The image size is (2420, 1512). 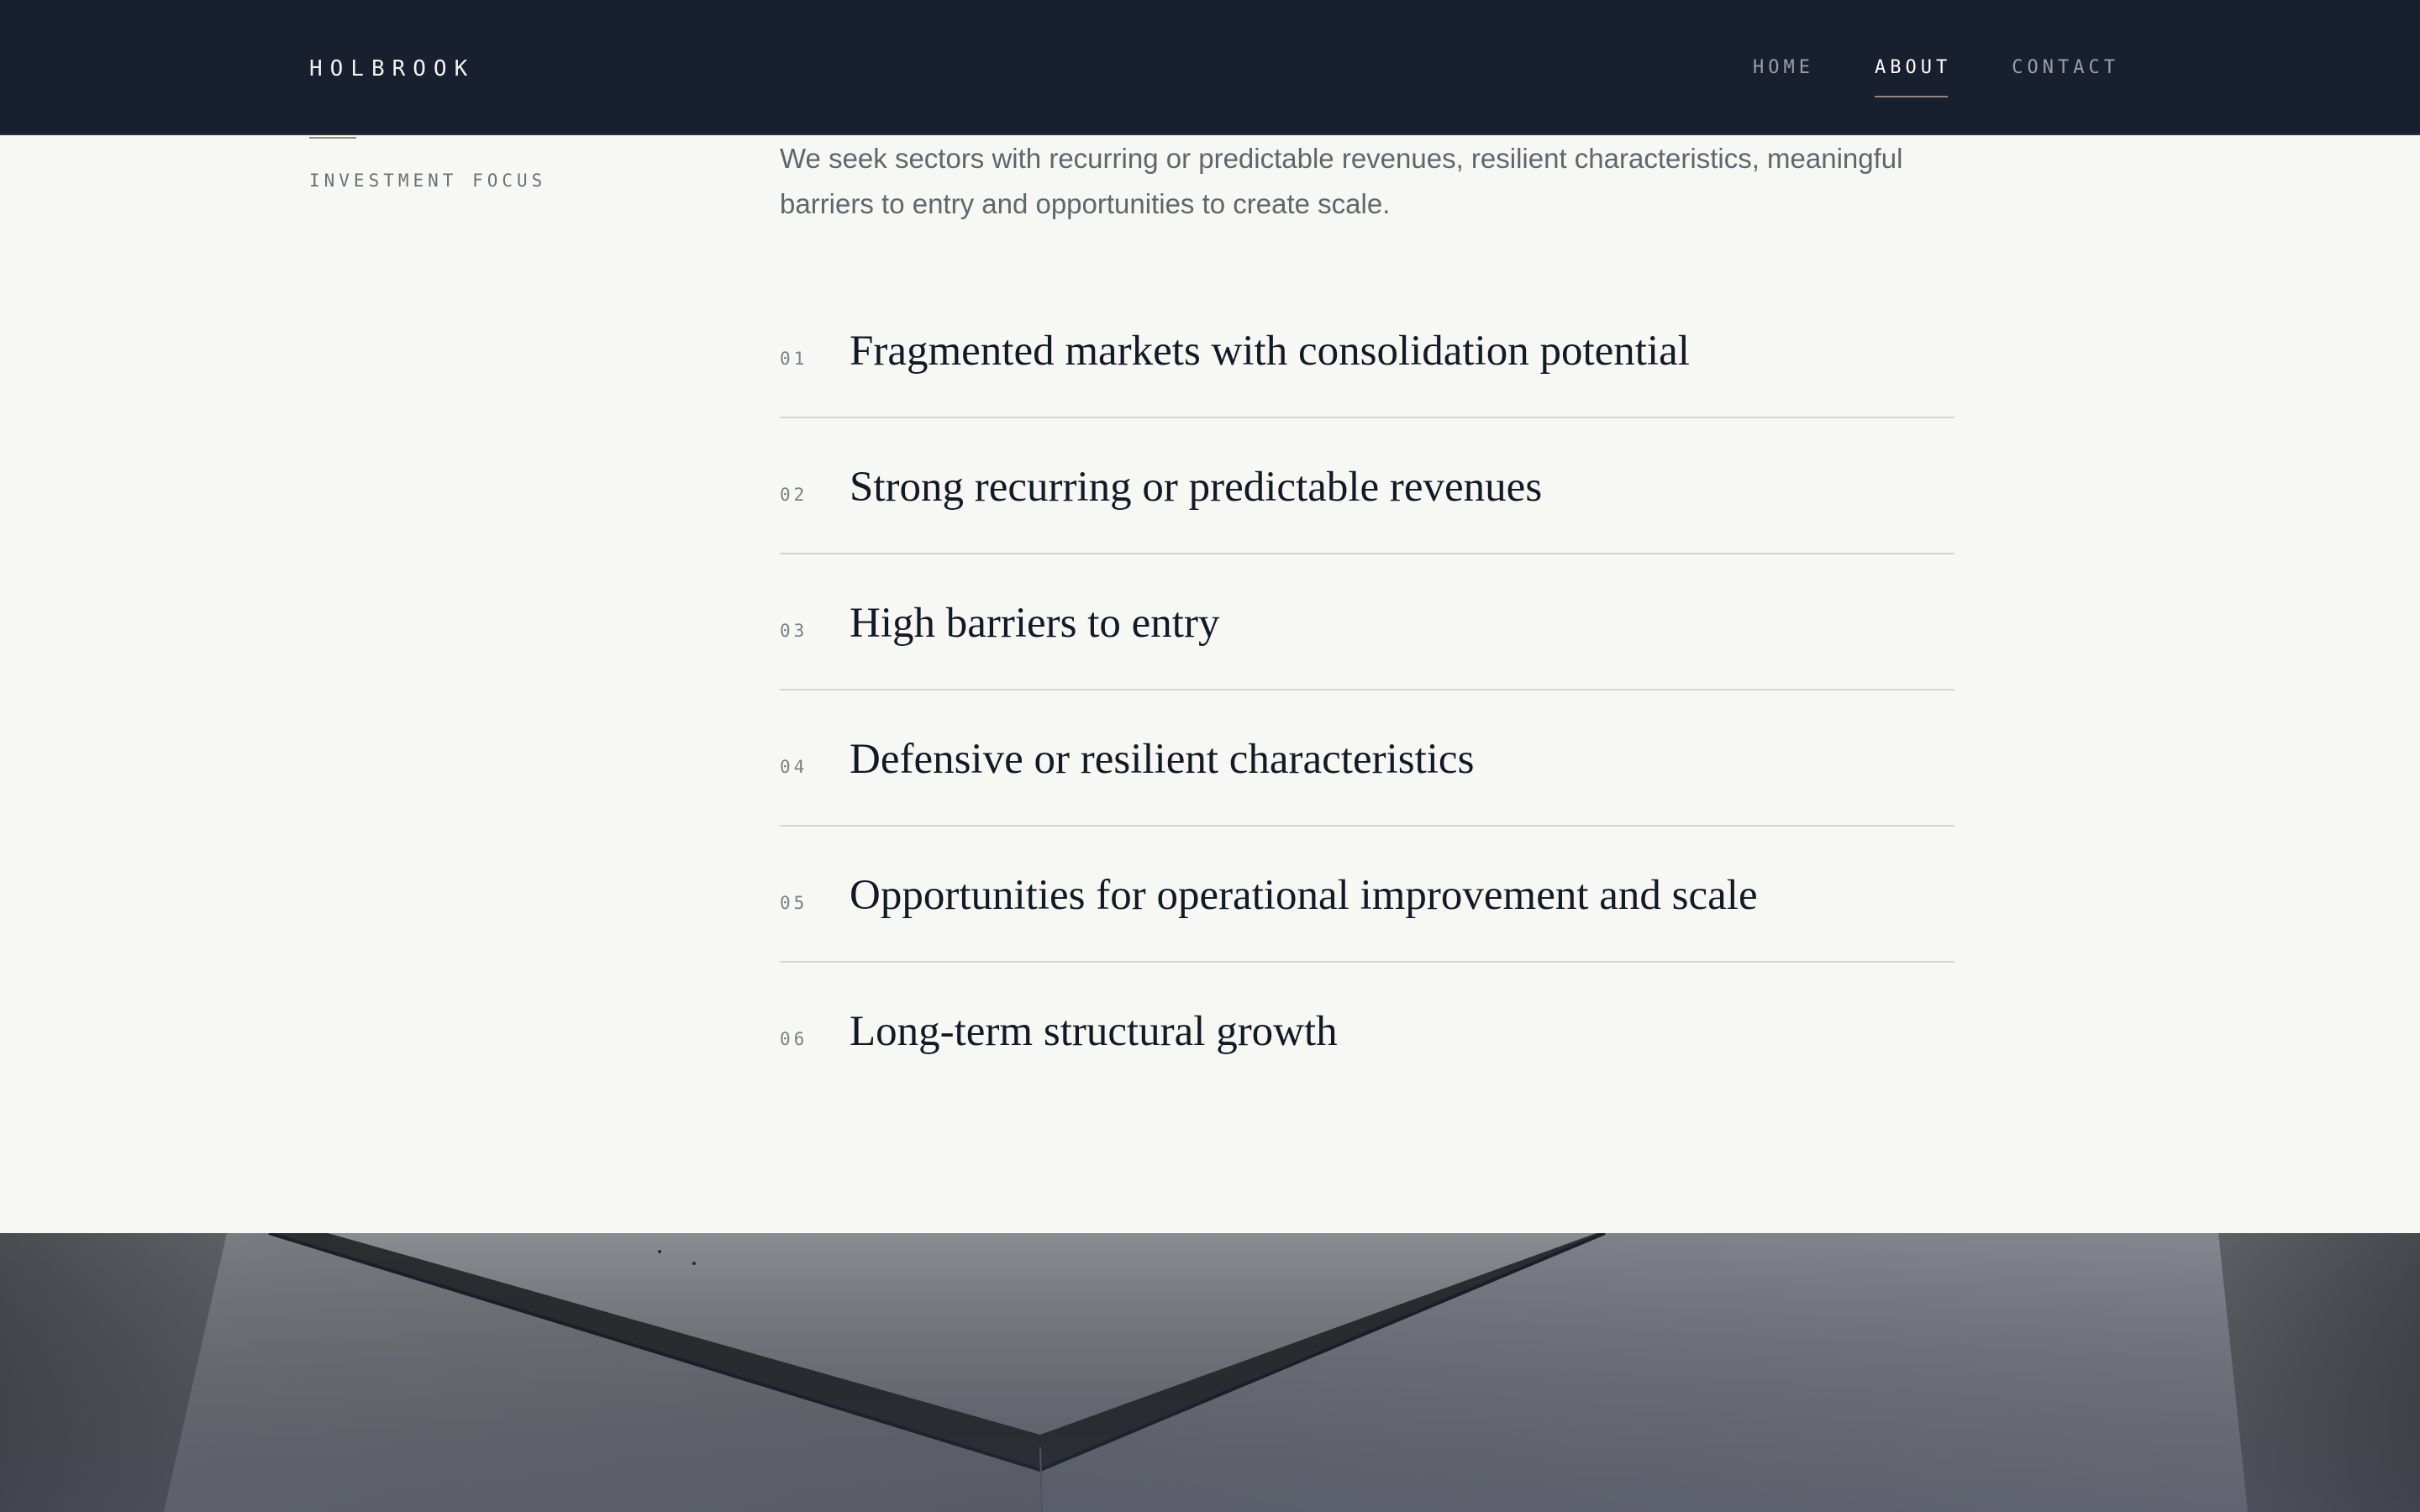 I want to click on focus-number: 03, so click(x=794, y=631).